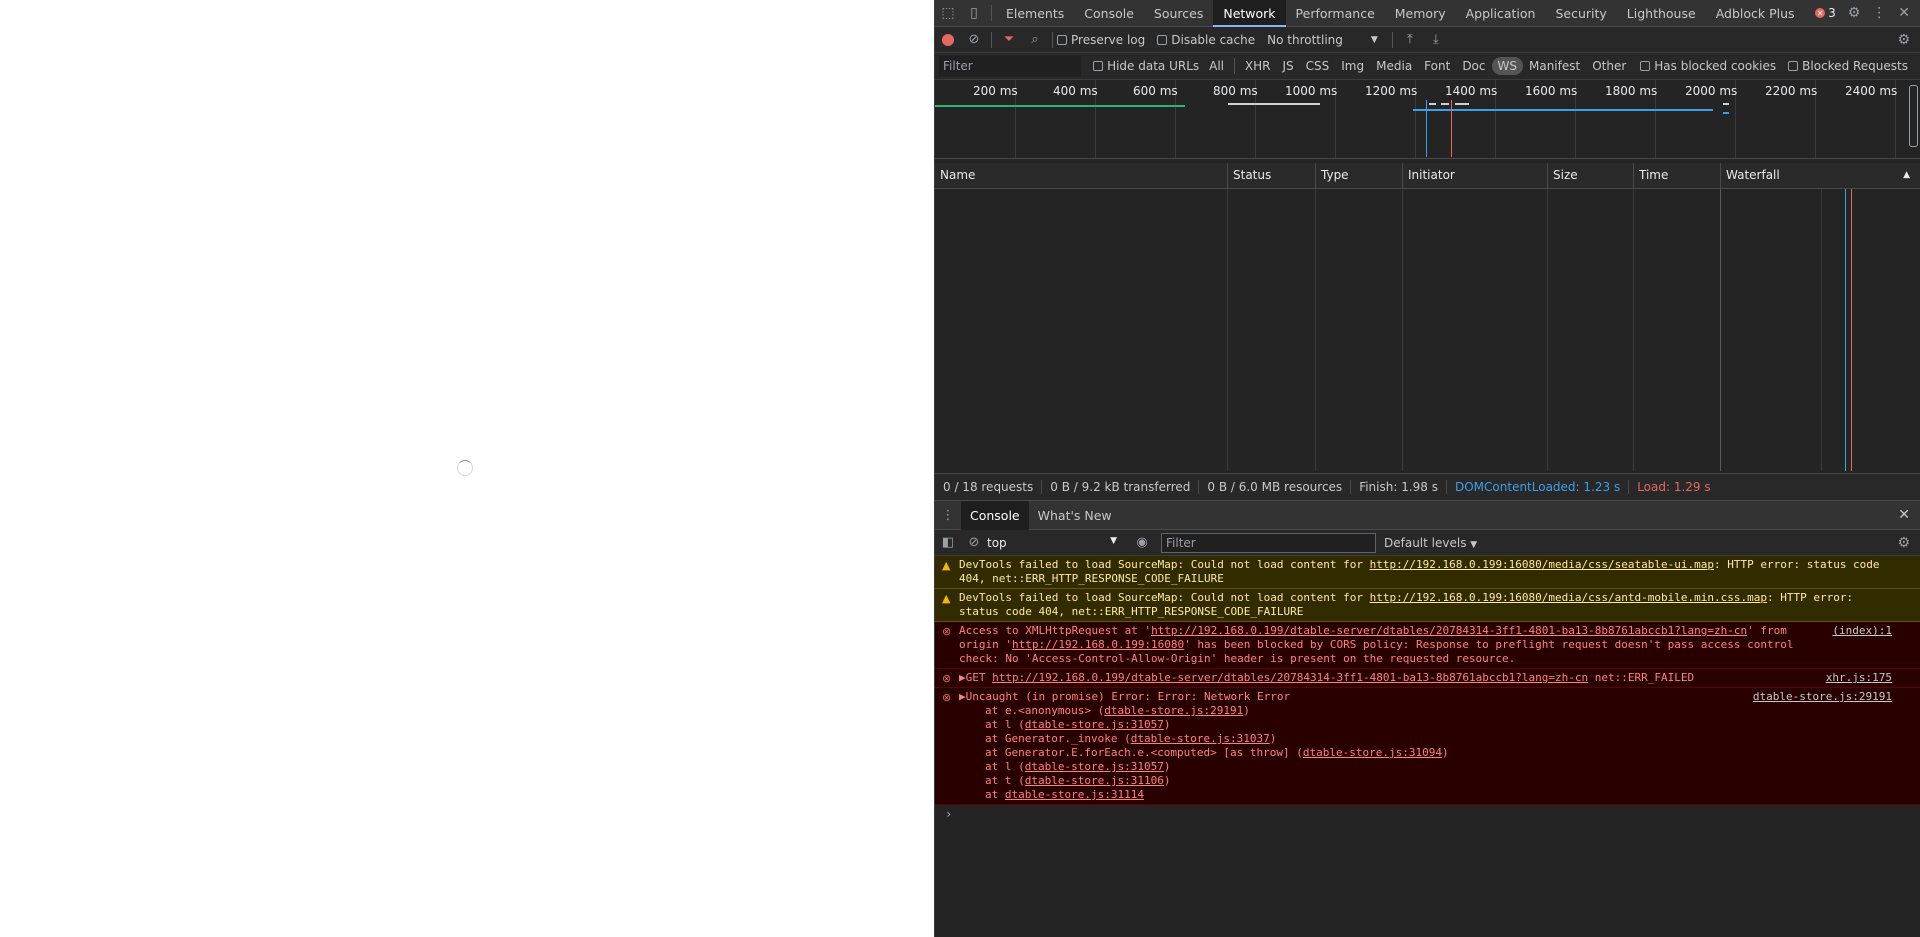 The image size is (1920, 937). Describe the element at coordinates (1275, 487) in the screenshot. I see `summary-resources: 0 B / 6.0 MB resources` at that location.